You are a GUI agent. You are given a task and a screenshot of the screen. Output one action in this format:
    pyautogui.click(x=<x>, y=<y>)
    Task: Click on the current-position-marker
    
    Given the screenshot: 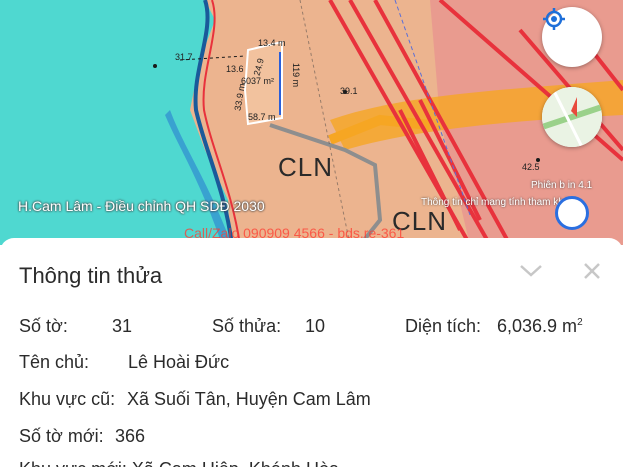 What is the action you would take?
    pyautogui.click(x=572, y=213)
    